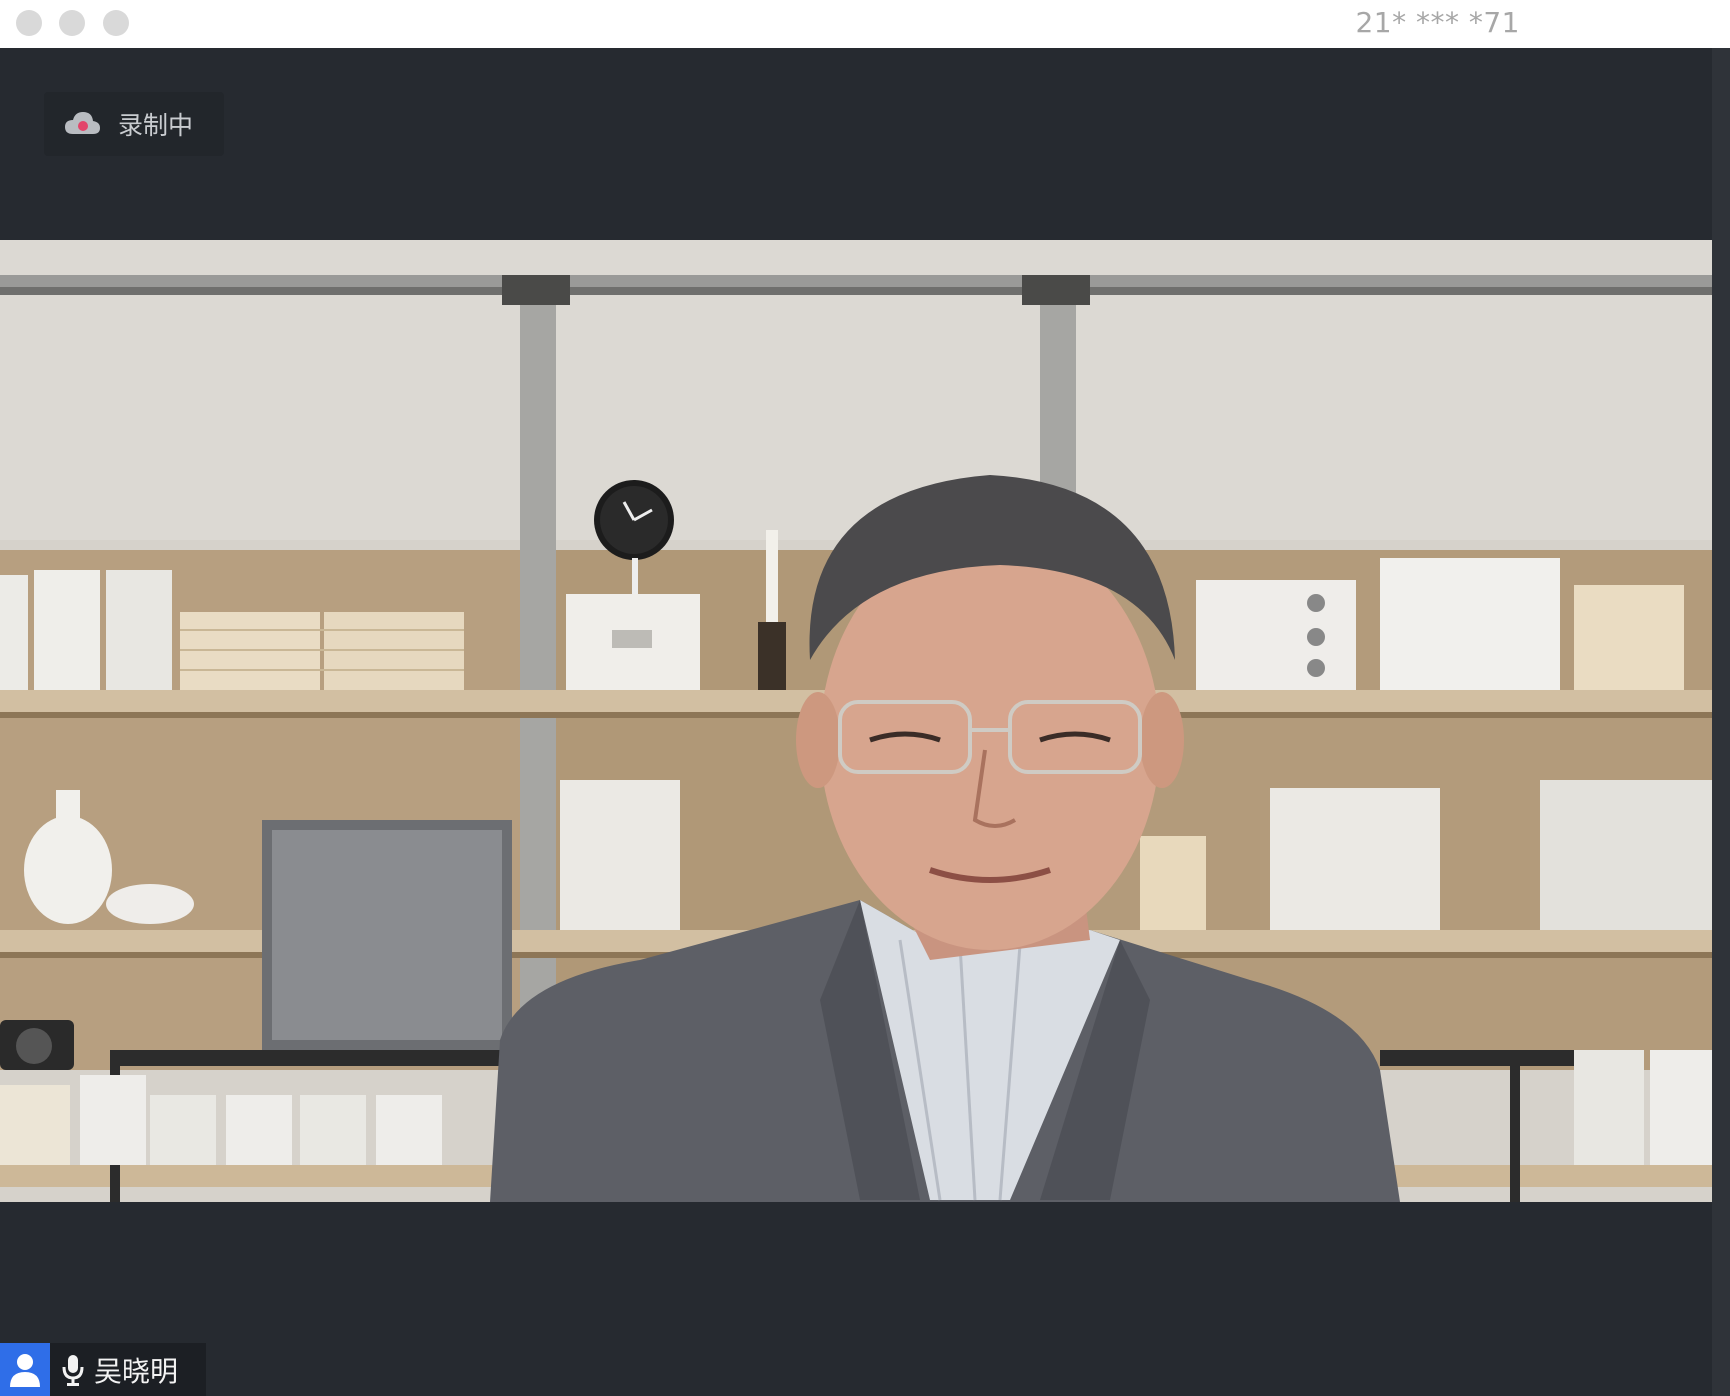 Image resolution: width=1730 pixels, height=1396 pixels. What do you see at coordinates (136, 1371) in the screenshot?
I see `participant-name: 吴晓明` at bounding box center [136, 1371].